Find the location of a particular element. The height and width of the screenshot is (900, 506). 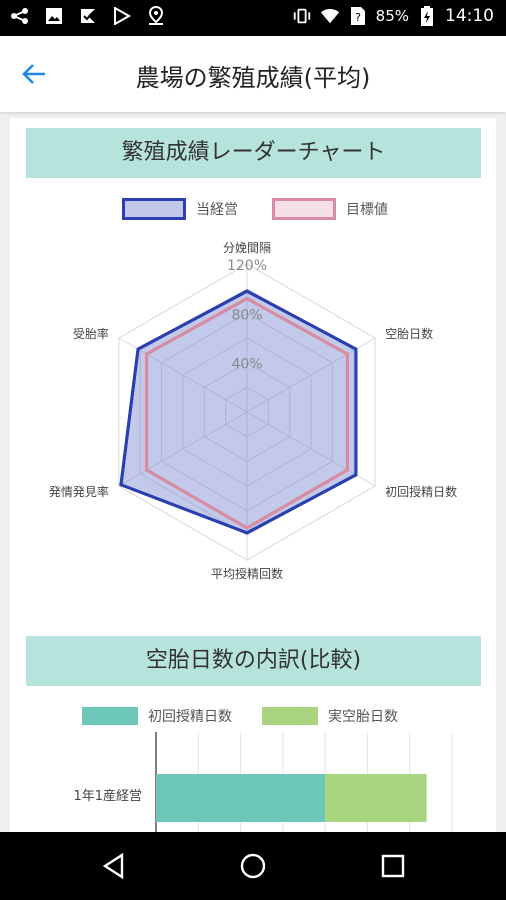

radar-tick-label: 120% is located at coordinates (247, 266).